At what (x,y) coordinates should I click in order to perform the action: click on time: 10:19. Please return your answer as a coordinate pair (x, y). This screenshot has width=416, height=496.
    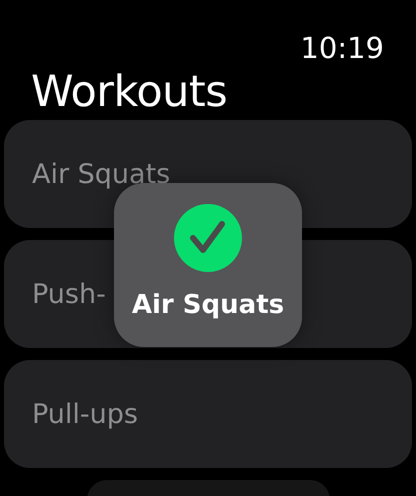
    Looking at the image, I should click on (342, 48).